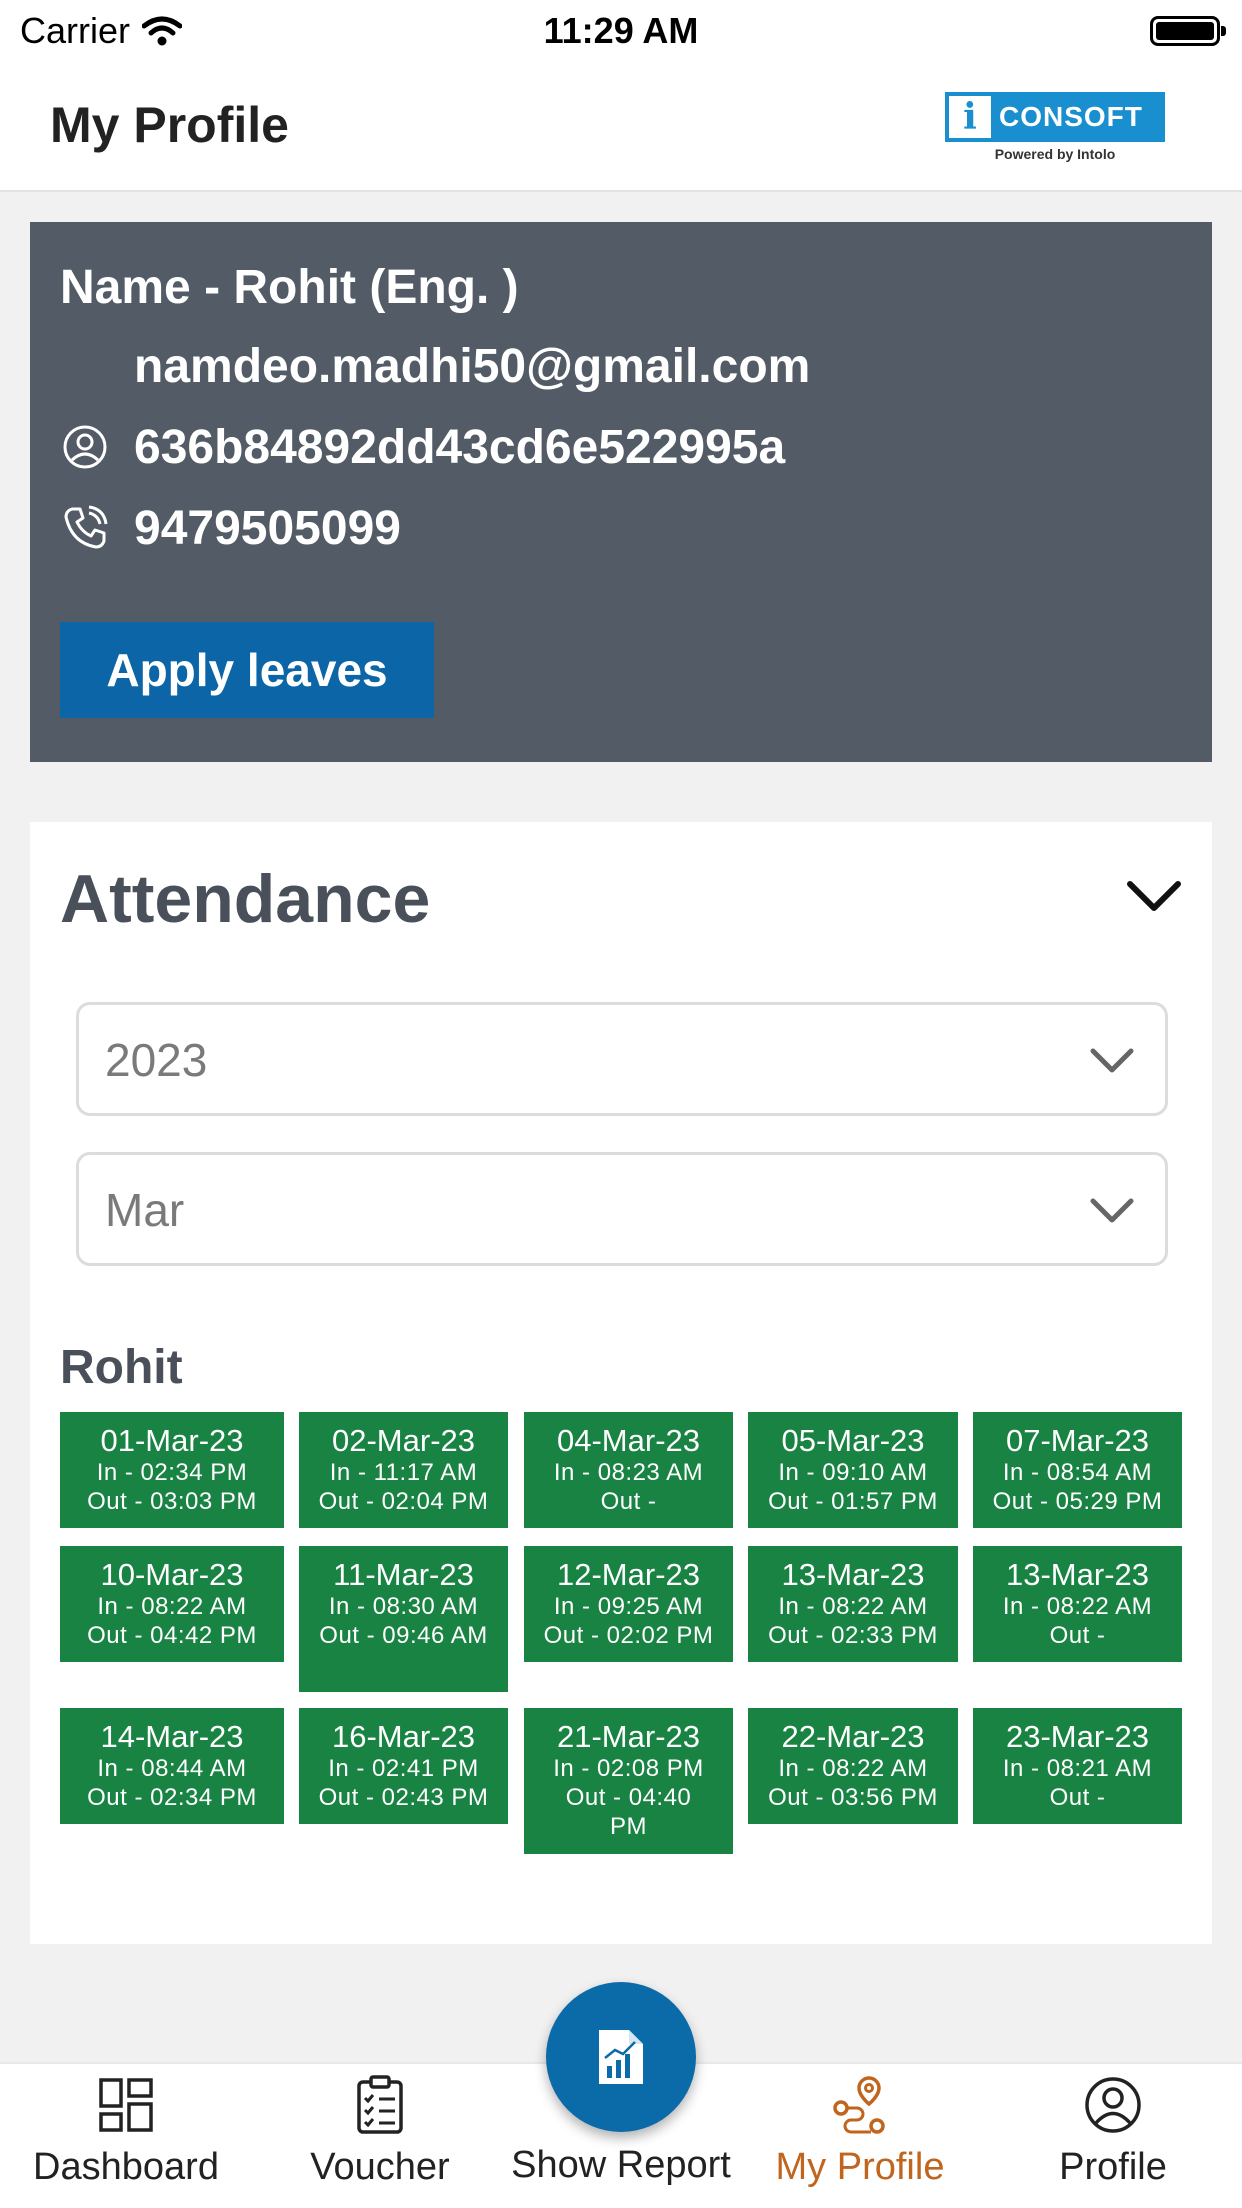  I want to click on collapse-chevron-icon, so click(1154, 896).